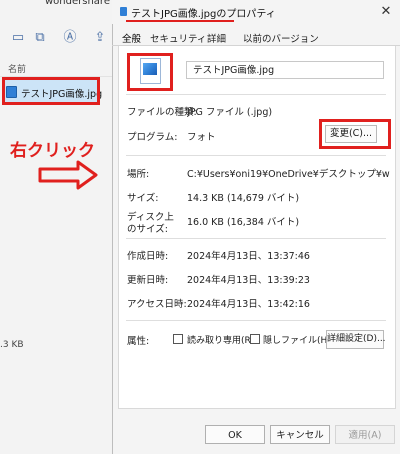 The image size is (400, 454). I want to click on size-value: 14.3 KB (14,679 バイト), so click(243, 198).